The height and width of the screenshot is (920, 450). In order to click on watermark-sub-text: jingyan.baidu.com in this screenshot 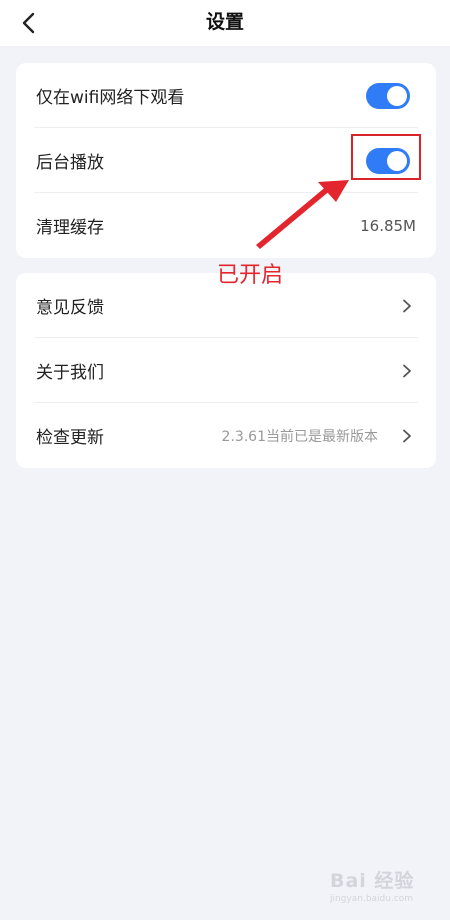, I will do `click(372, 899)`.